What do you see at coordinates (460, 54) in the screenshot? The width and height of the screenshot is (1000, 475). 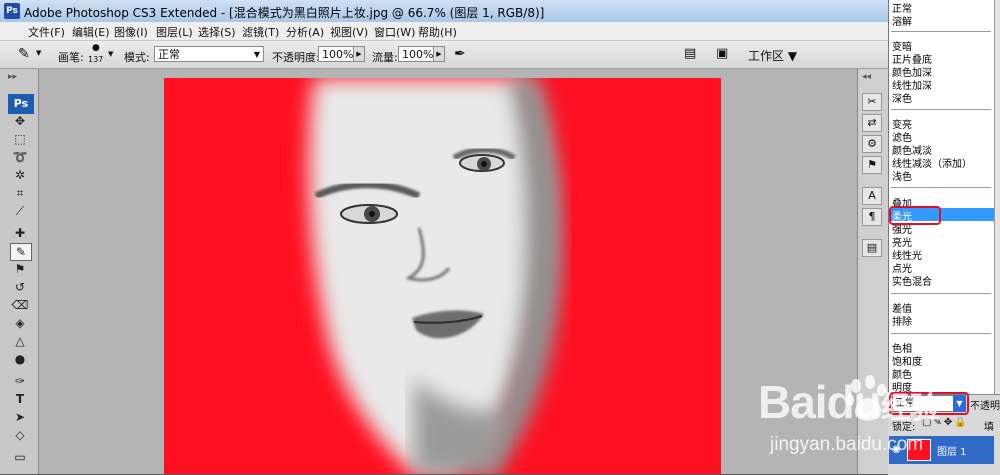 I see `airbrush-icon: ✒` at bounding box center [460, 54].